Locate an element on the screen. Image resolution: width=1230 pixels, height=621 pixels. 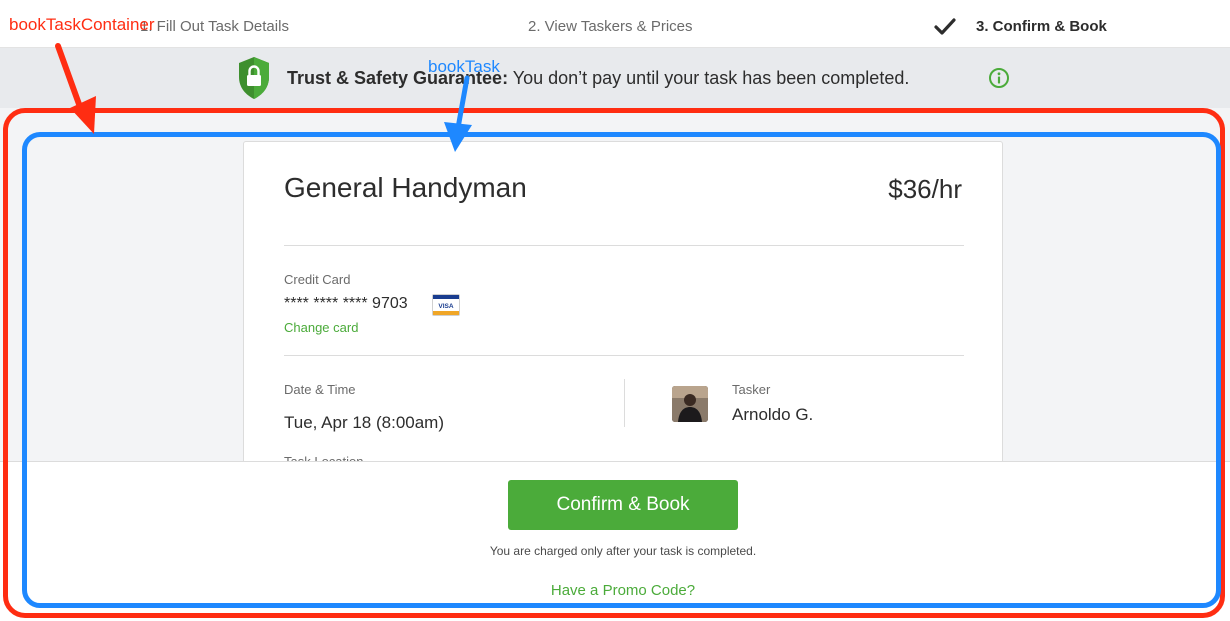
tasker-avatar is located at coordinates (690, 404).